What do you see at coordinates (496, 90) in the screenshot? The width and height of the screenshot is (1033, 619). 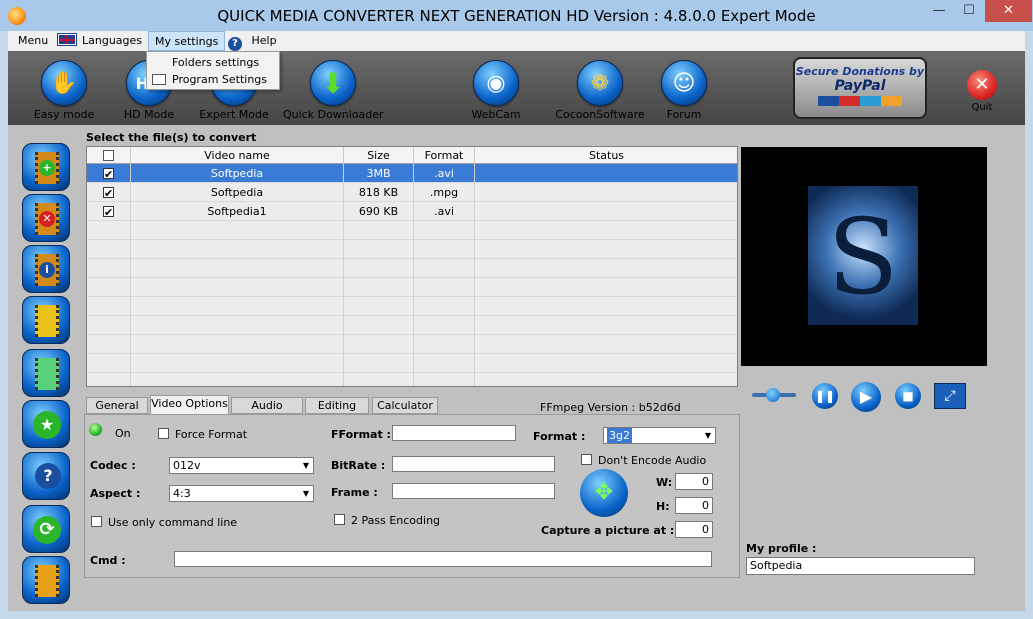 I see `webcam-button: ◉ WebCam` at bounding box center [496, 90].